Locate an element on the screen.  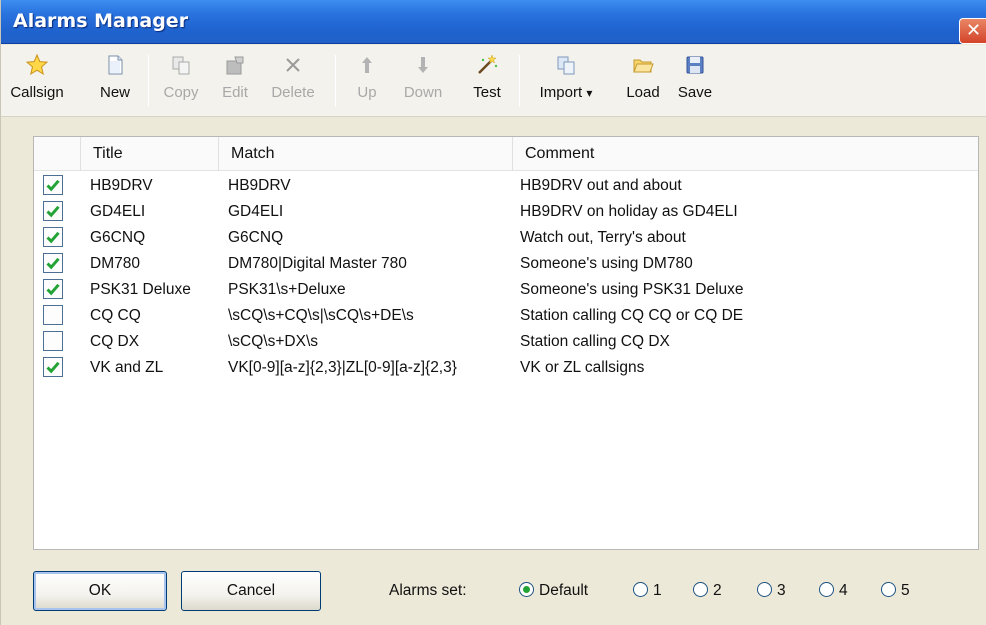
list-header: Title Match Comment is located at coordinates (506, 154).